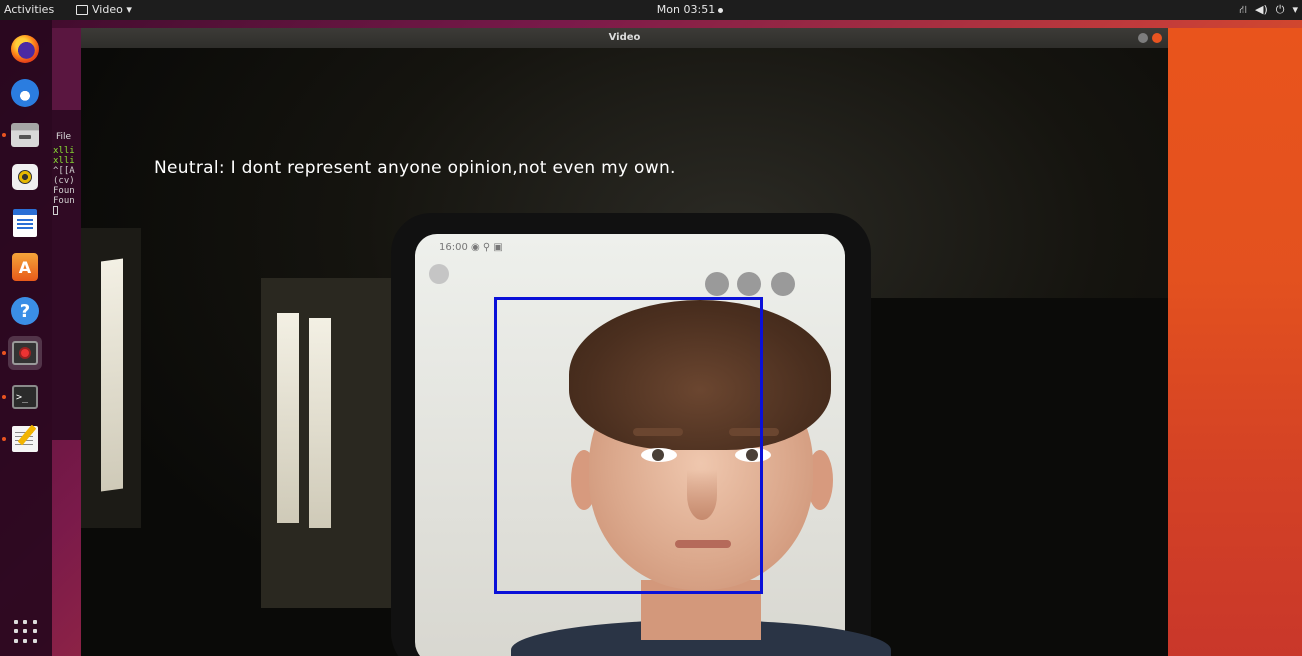 The image size is (1302, 656). I want to click on files-icon, so click(25, 135).